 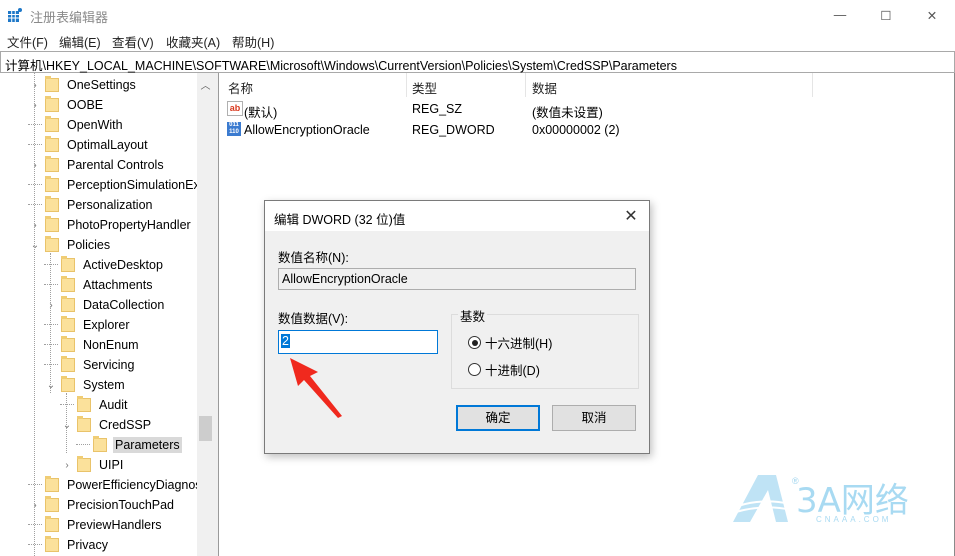 I want to click on scroll-thumb, so click(x=205, y=428).